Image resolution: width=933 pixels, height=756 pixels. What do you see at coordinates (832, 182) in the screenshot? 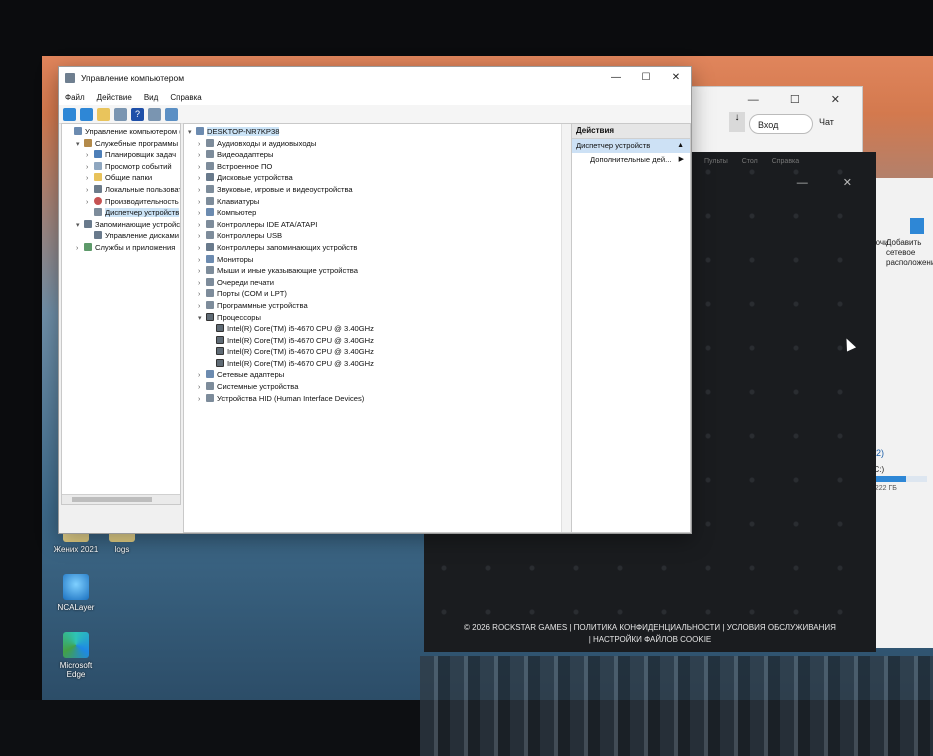
I see `launcher-window-controls: — ✕` at bounding box center [832, 182].